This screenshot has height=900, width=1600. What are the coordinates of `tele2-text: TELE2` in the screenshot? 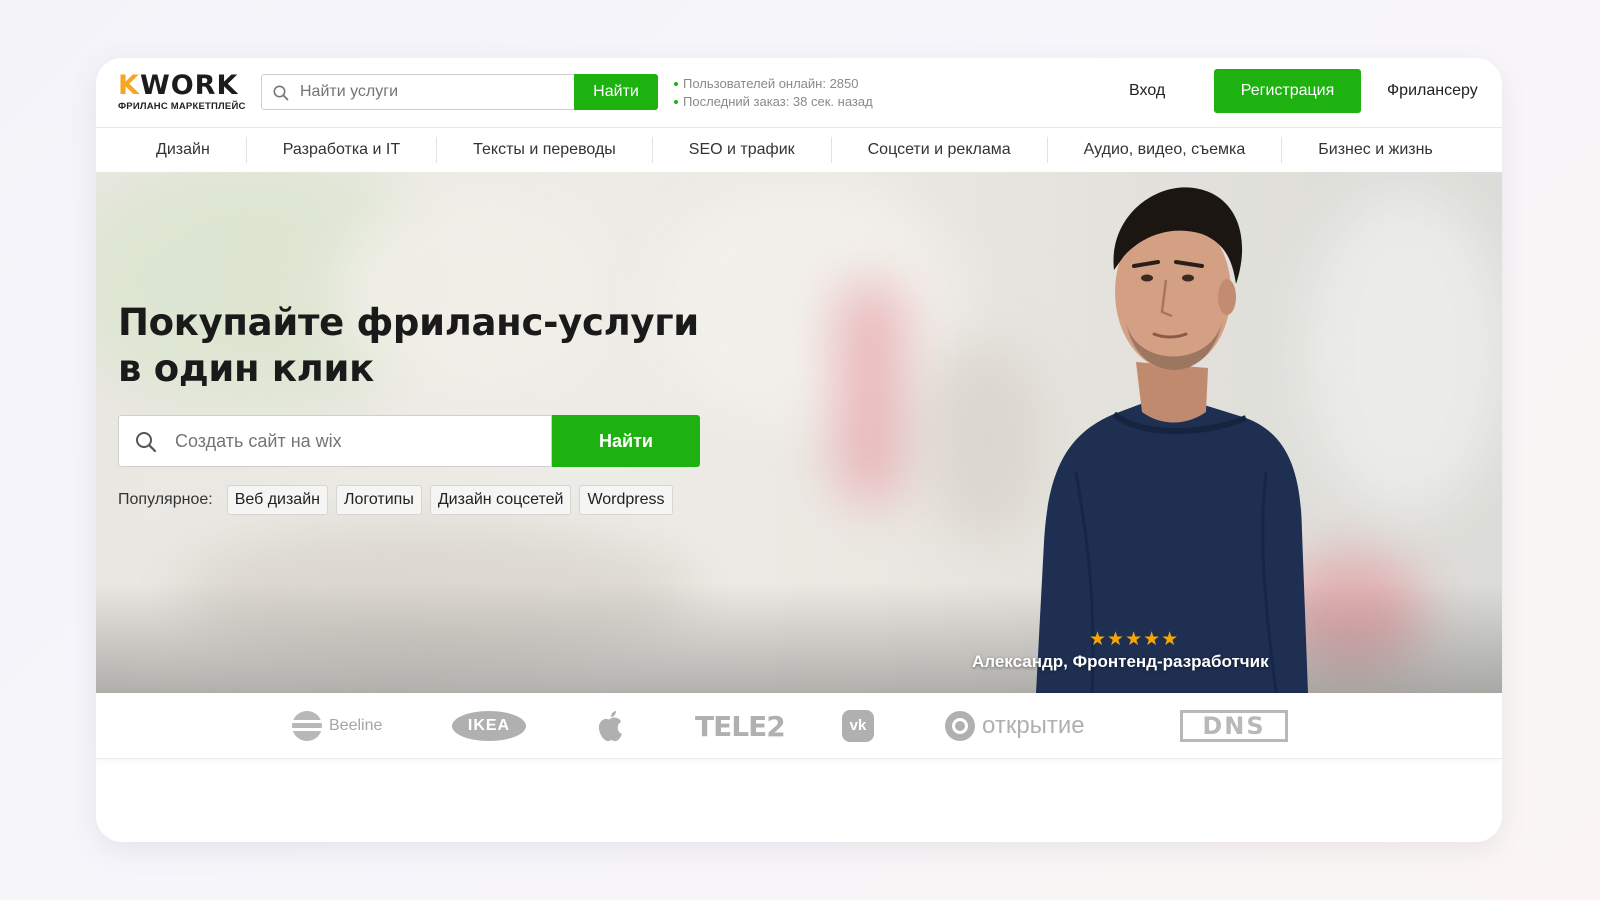 It's located at (740, 726).